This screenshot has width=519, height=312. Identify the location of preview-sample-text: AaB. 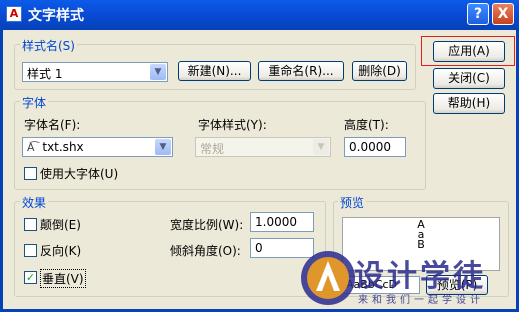
(421, 234).